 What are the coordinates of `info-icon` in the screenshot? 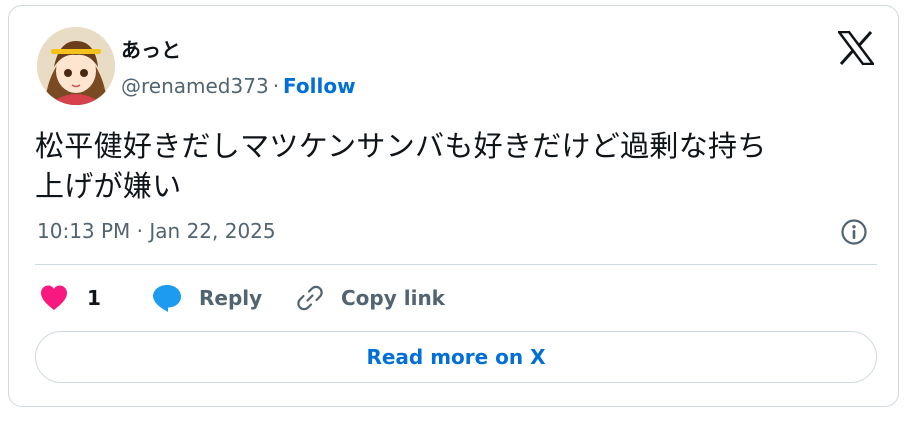 It's located at (854, 232).